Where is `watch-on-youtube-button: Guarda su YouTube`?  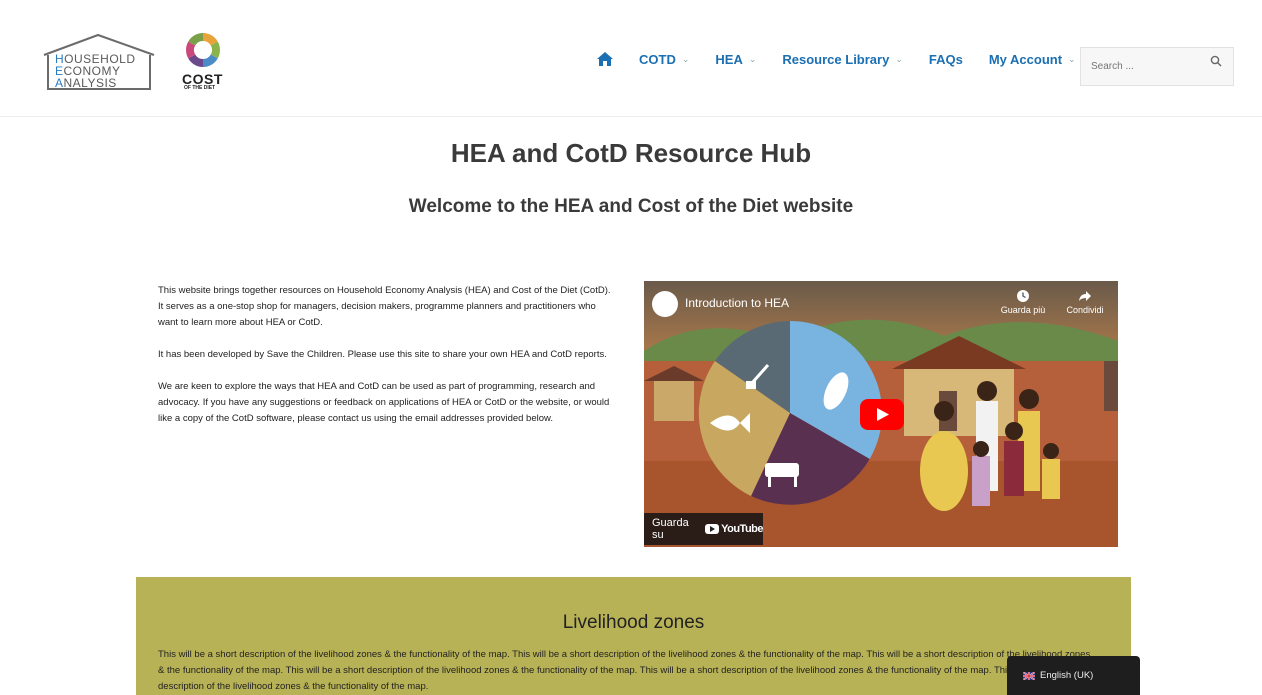
watch-on-youtube-button: Guarda su YouTube is located at coordinates (703, 529).